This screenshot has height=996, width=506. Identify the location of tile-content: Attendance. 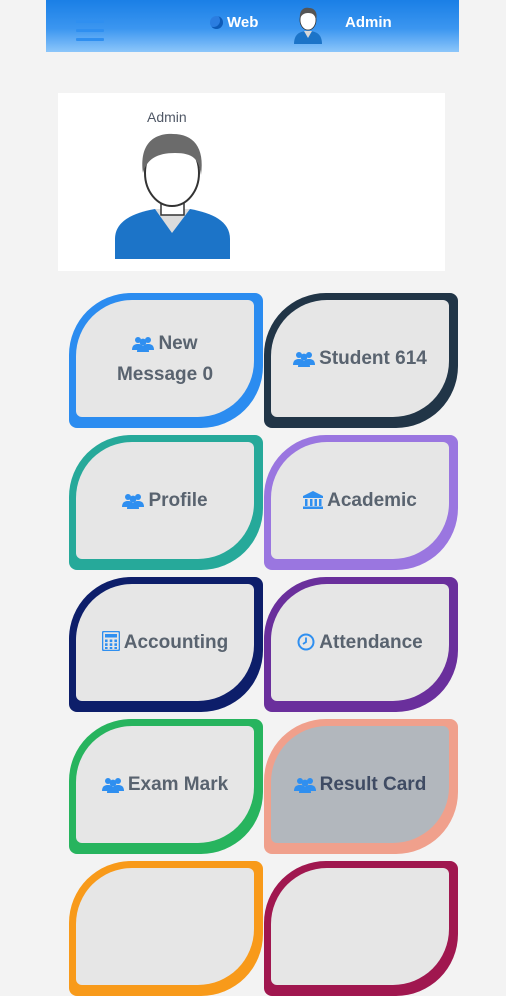
(360, 642).